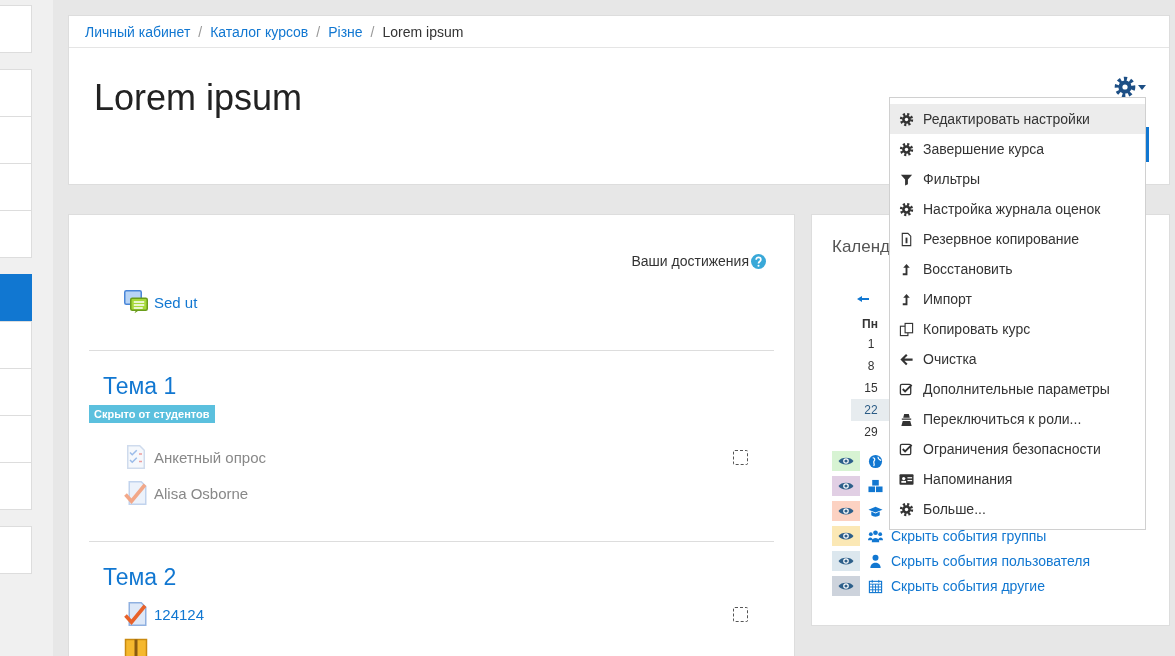 Image resolution: width=1175 pixels, height=656 pixels. Describe the element at coordinates (259, 31) in the screenshot. I see `breadcrumb-link: Каталог курсов` at that location.